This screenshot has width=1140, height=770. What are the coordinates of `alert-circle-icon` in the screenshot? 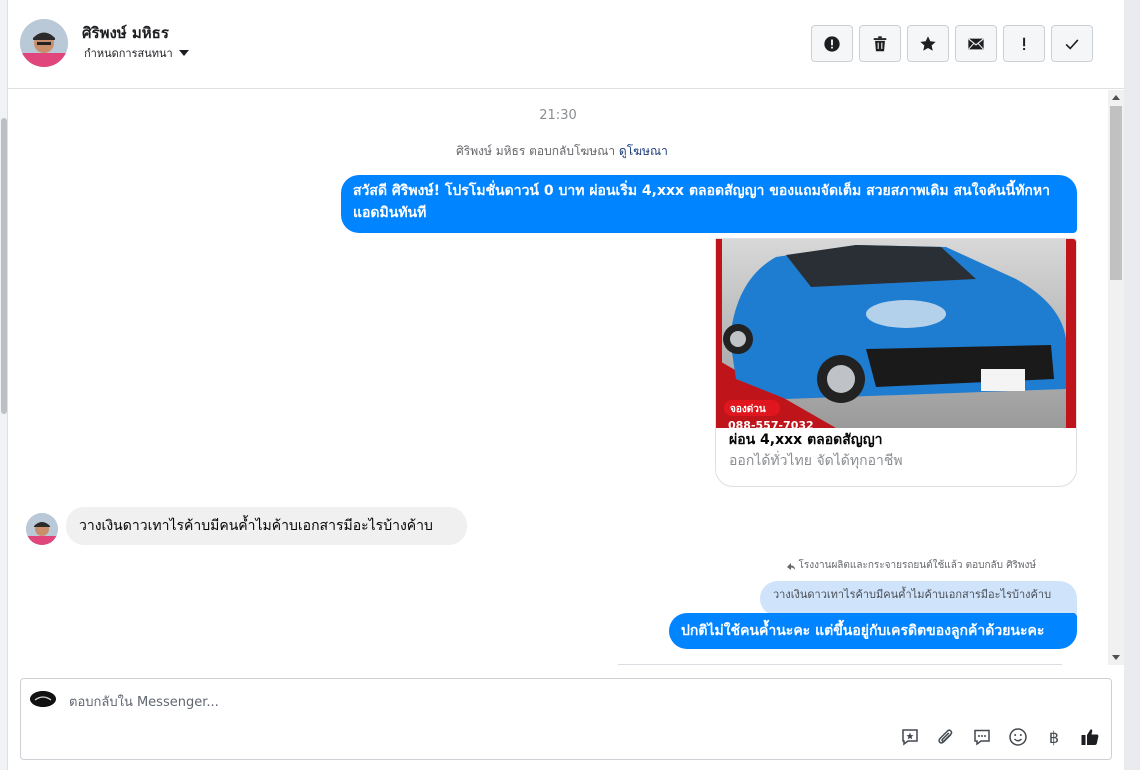 It's located at (832, 43).